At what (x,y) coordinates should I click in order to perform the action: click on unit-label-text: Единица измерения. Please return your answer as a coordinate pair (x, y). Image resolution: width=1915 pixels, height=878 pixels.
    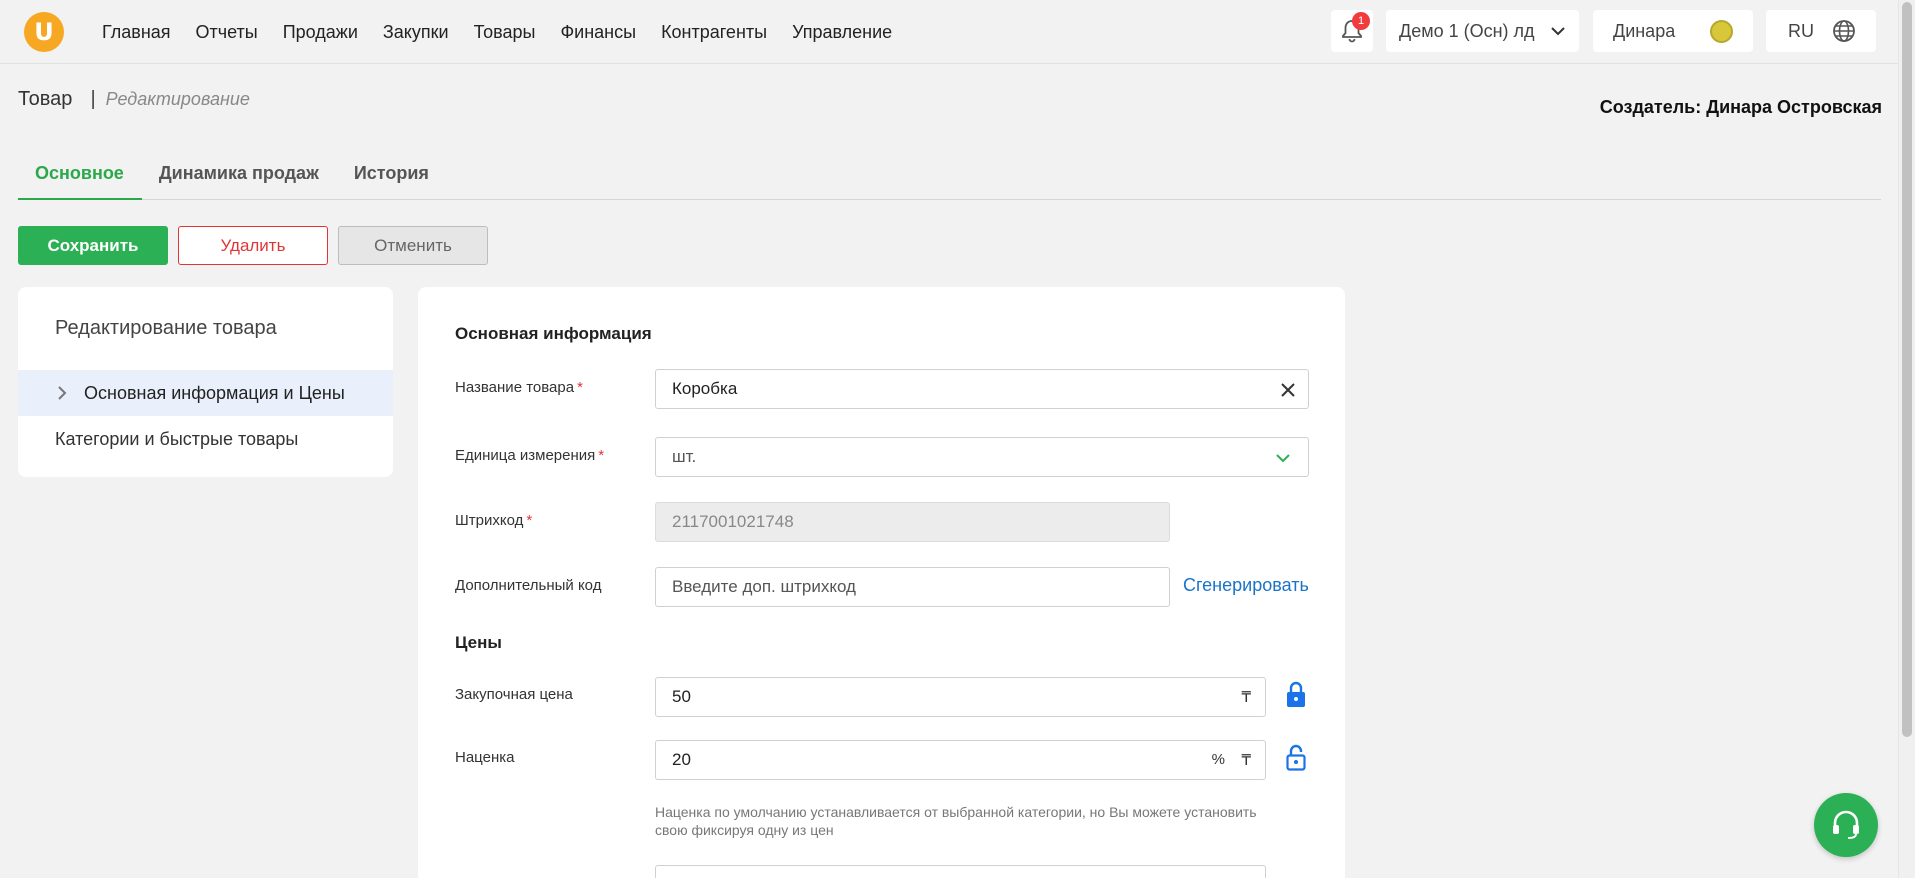
    Looking at the image, I should click on (525, 455).